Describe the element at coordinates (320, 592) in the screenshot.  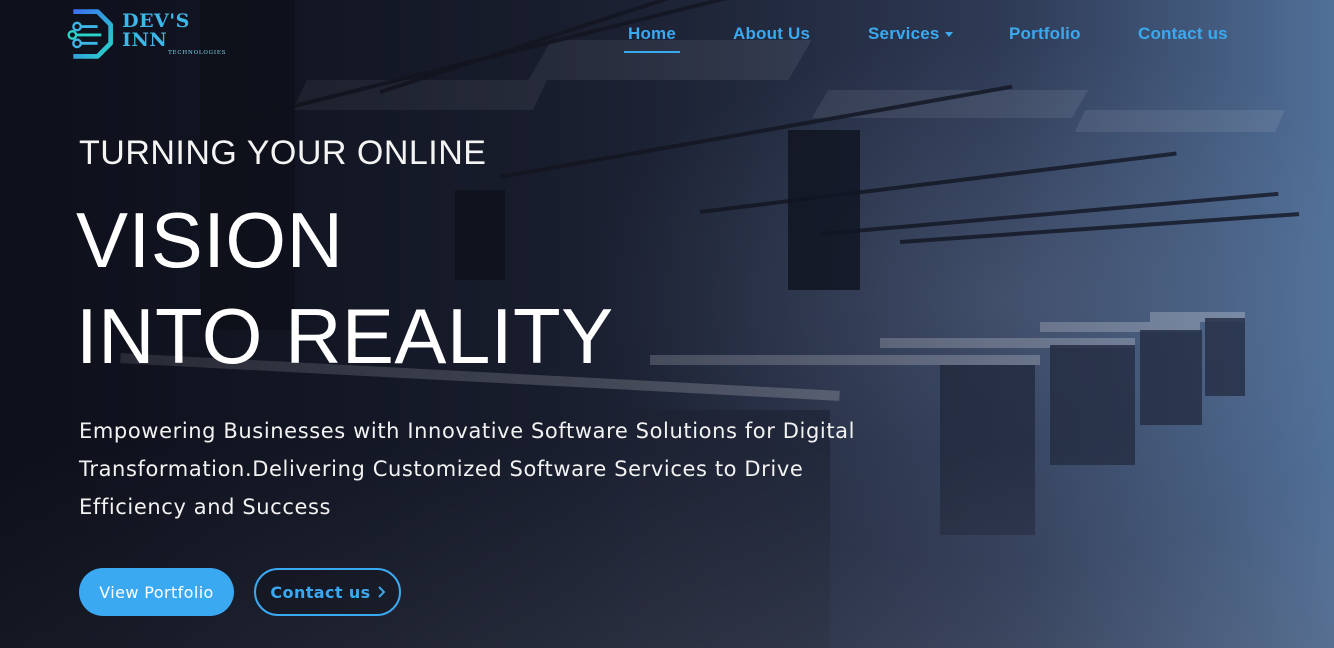
I see `contact-us-button-label: Contact us` at that location.